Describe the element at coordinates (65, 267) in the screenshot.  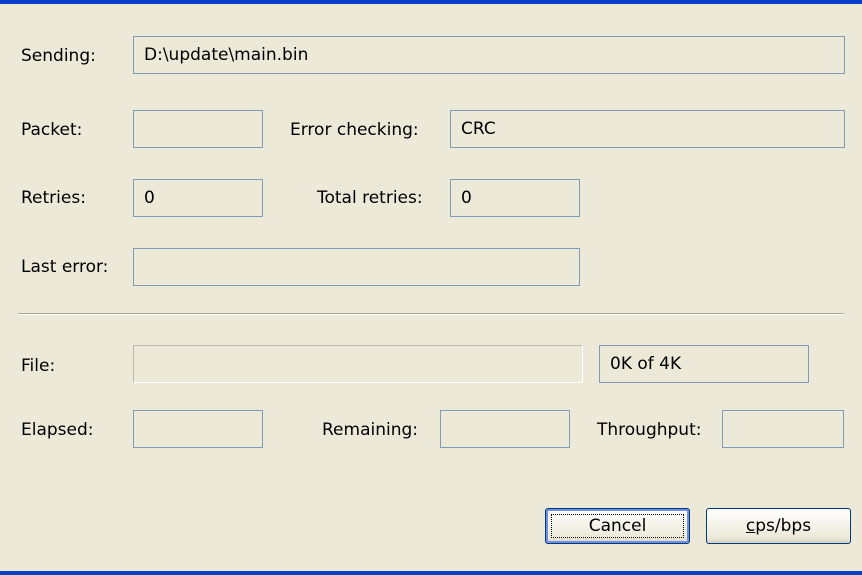
I see `last-error-label: Last error:` at that location.